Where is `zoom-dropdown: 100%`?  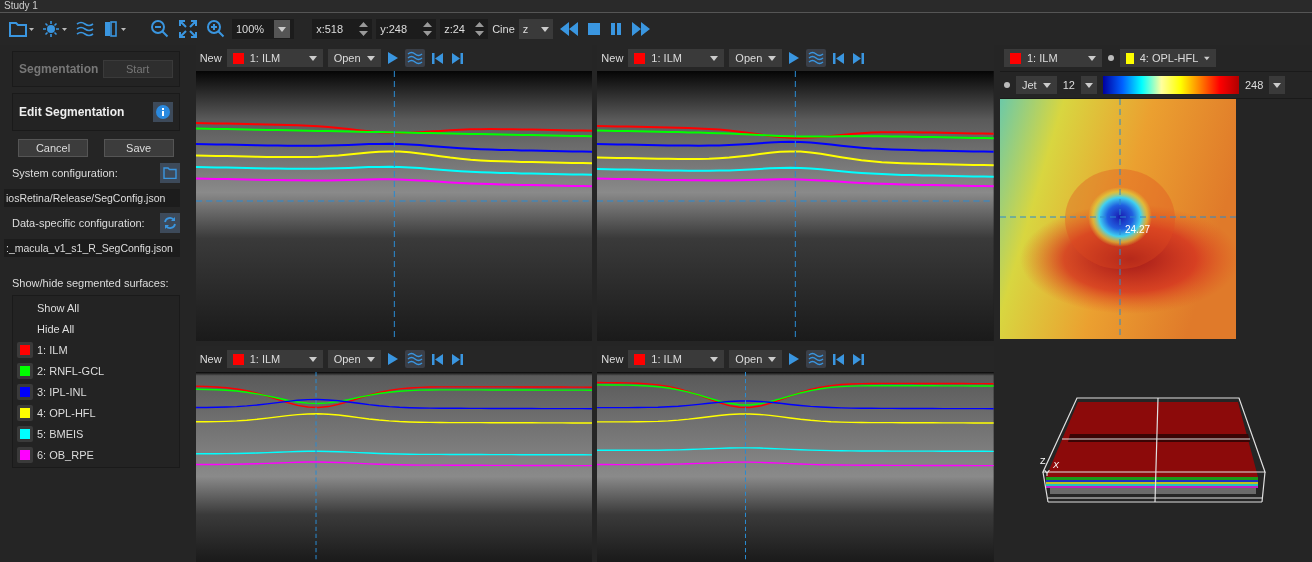
zoom-dropdown: 100% is located at coordinates (263, 29).